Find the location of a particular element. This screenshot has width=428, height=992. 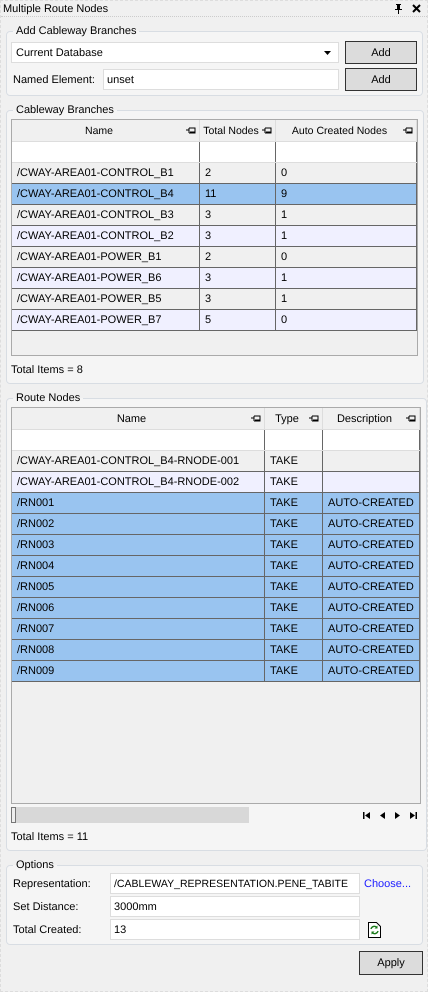

table-row: /RN009 TAKE AUTO-CREATED is located at coordinates (216, 671).